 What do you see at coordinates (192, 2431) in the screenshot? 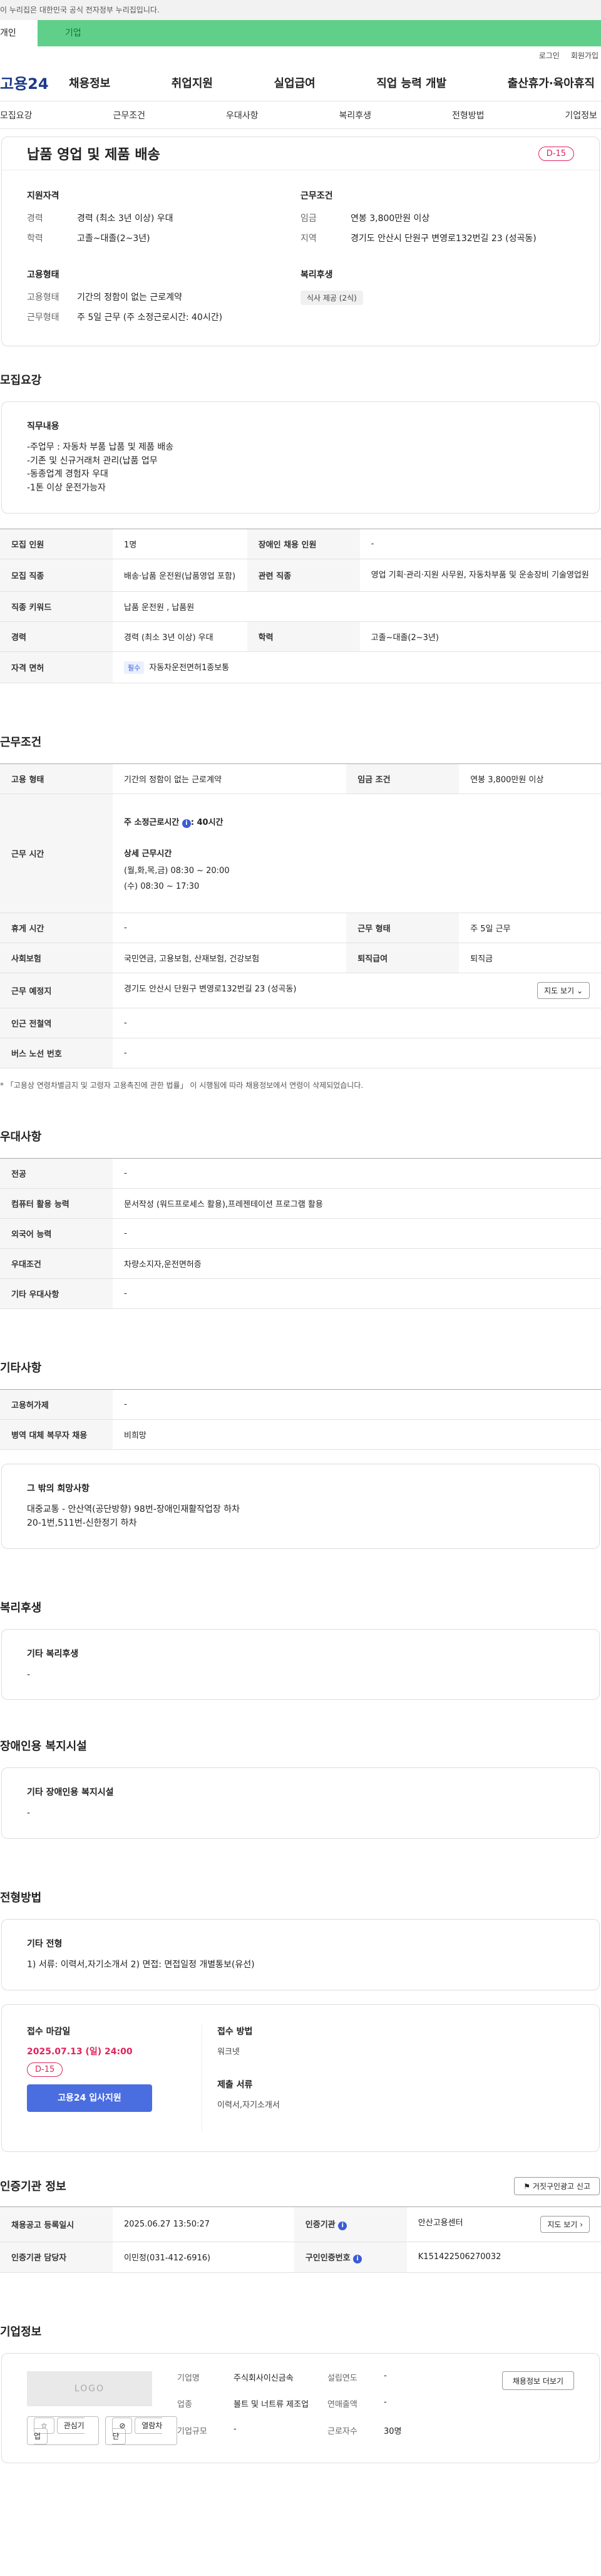
I see `company-size-label: 기업규모` at bounding box center [192, 2431].